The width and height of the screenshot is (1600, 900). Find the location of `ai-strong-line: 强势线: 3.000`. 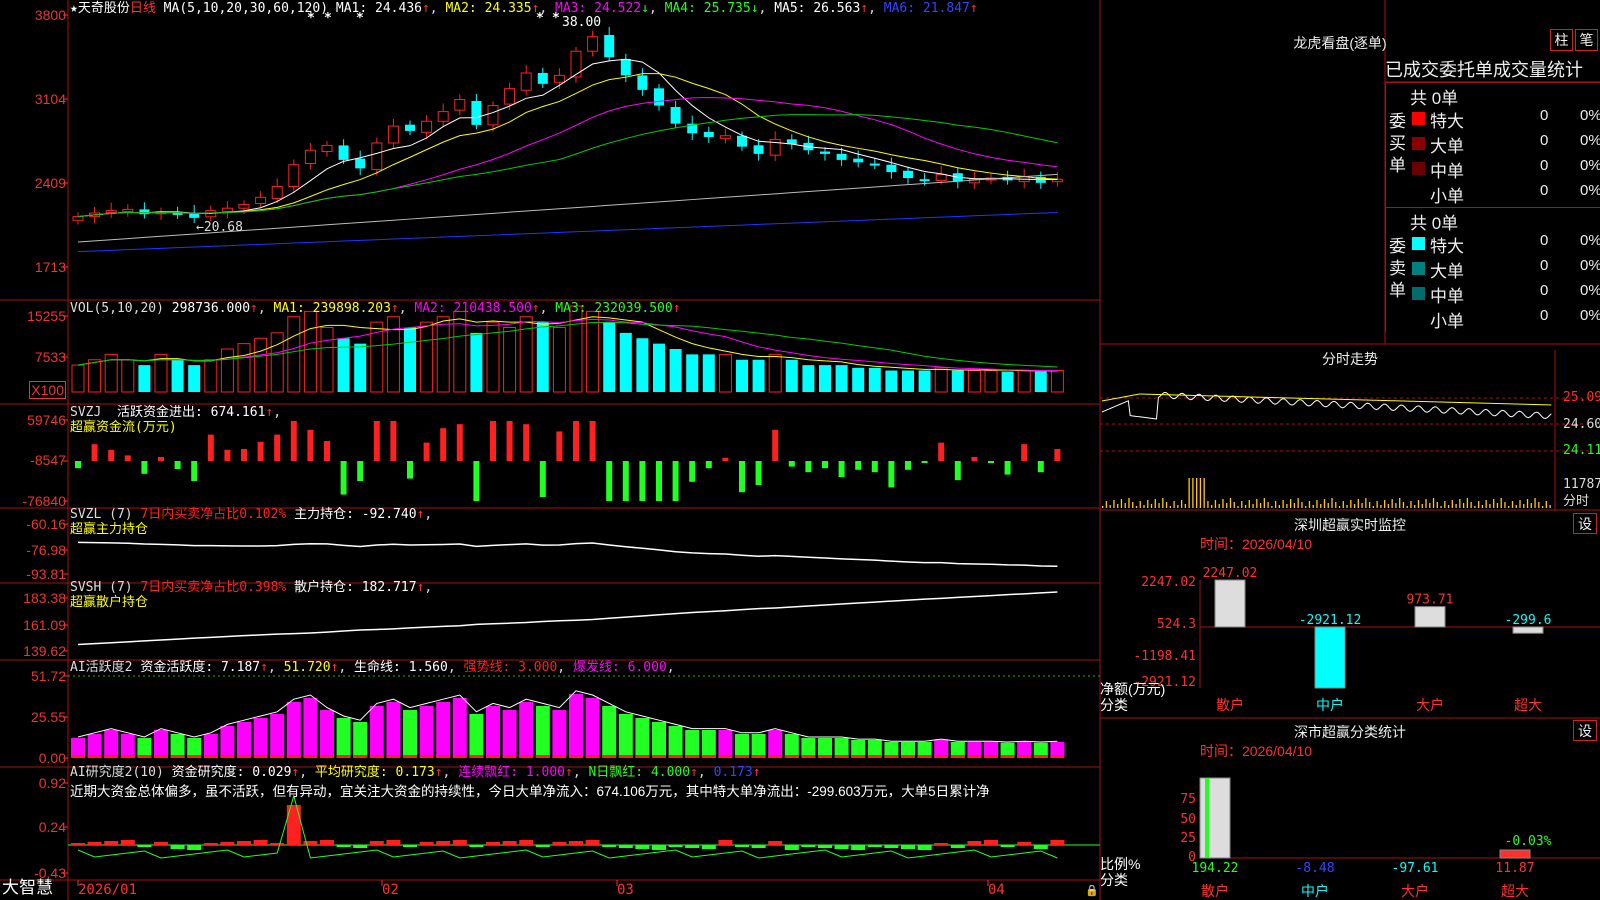

ai-strong-line: 强势线: 3.000 is located at coordinates (510, 667).